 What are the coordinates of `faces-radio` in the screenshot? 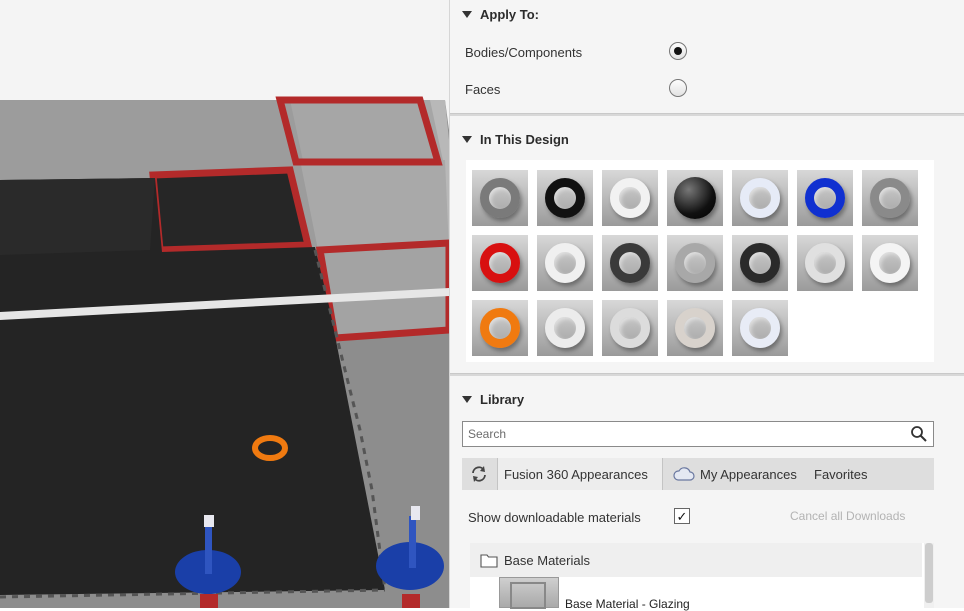 It's located at (678, 88).